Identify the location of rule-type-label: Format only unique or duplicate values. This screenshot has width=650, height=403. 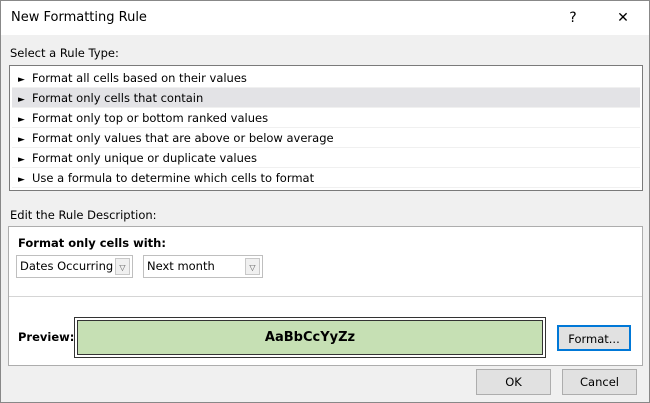
(144, 158).